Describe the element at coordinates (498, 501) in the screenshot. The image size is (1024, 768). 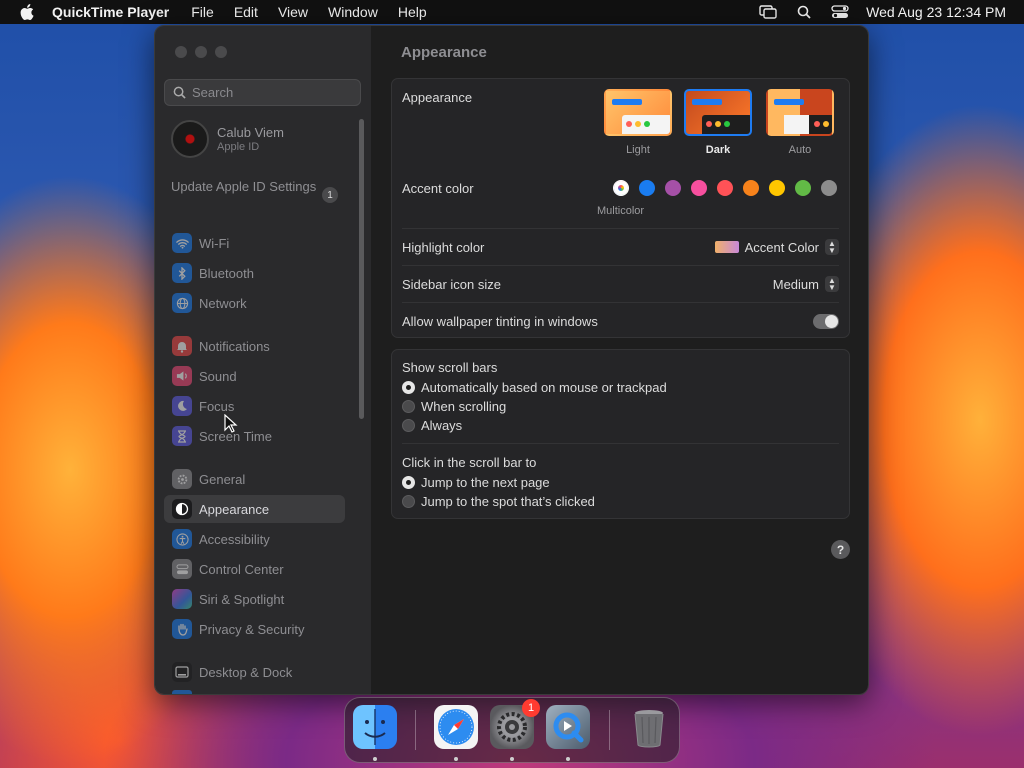
I see `radio-jump-spot-clicked: Jump to the spot that’s clicked` at that location.